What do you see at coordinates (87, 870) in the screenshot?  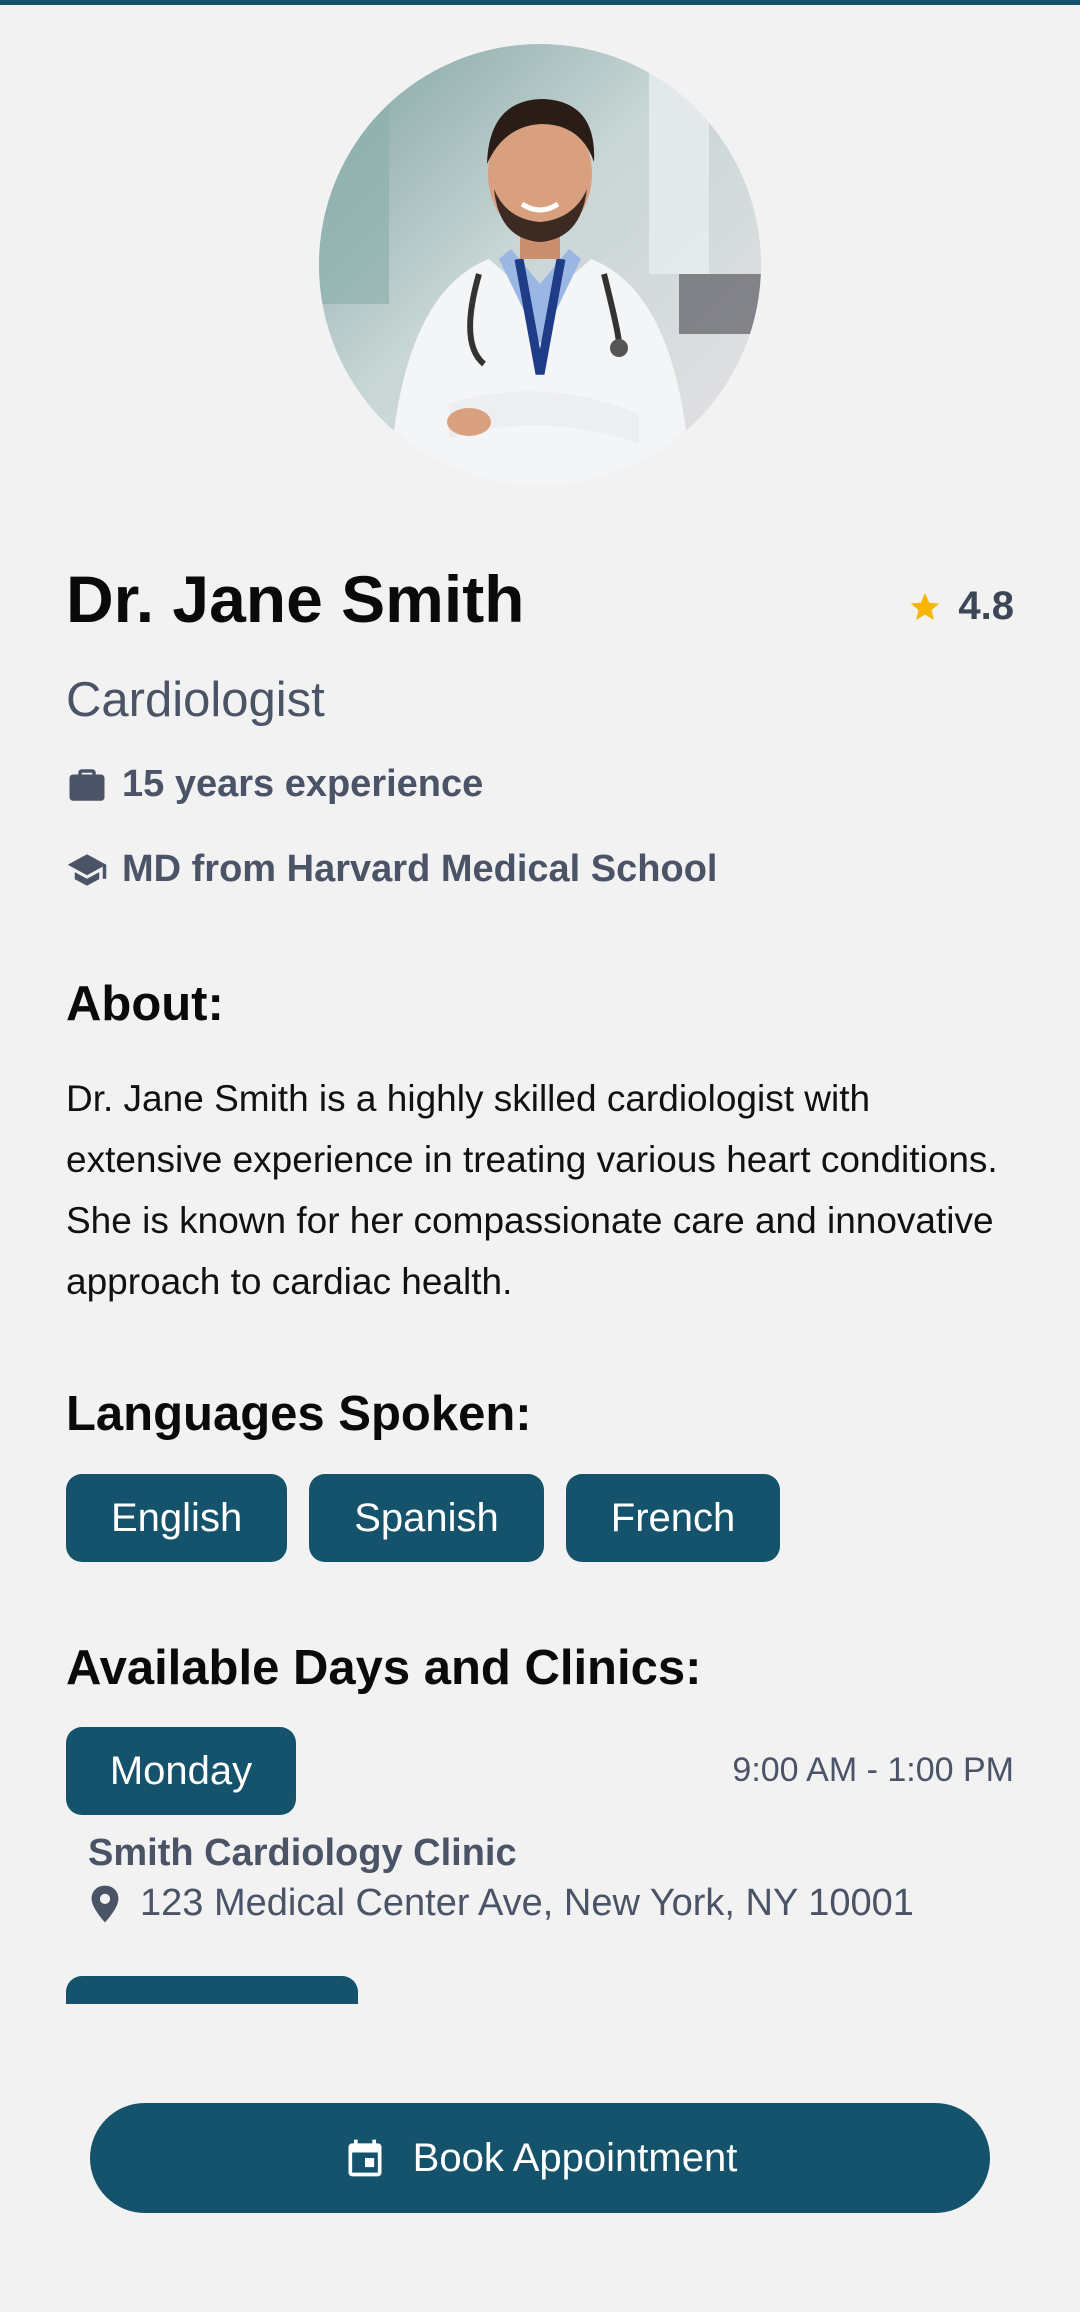 I see `graduation-cap-icon` at bounding box center [87, 870].